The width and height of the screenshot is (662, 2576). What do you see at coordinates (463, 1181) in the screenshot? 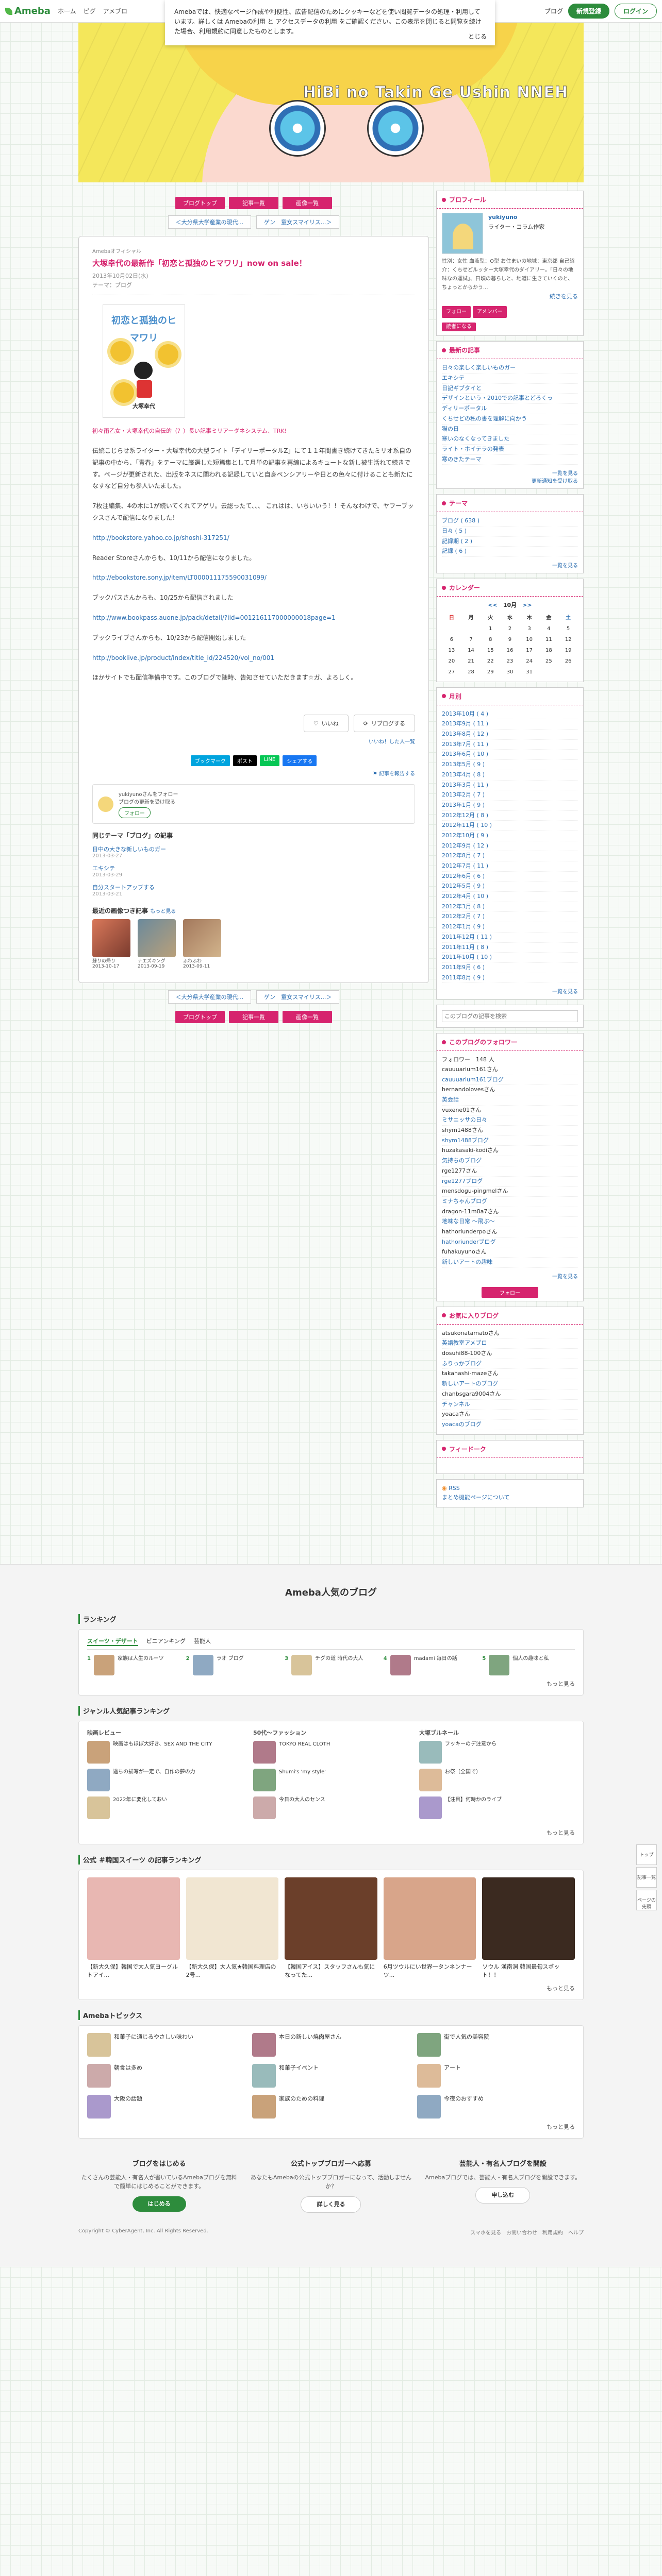
I see `follower-blog: rge1277ブログ` at bounding box center [463, 1181].